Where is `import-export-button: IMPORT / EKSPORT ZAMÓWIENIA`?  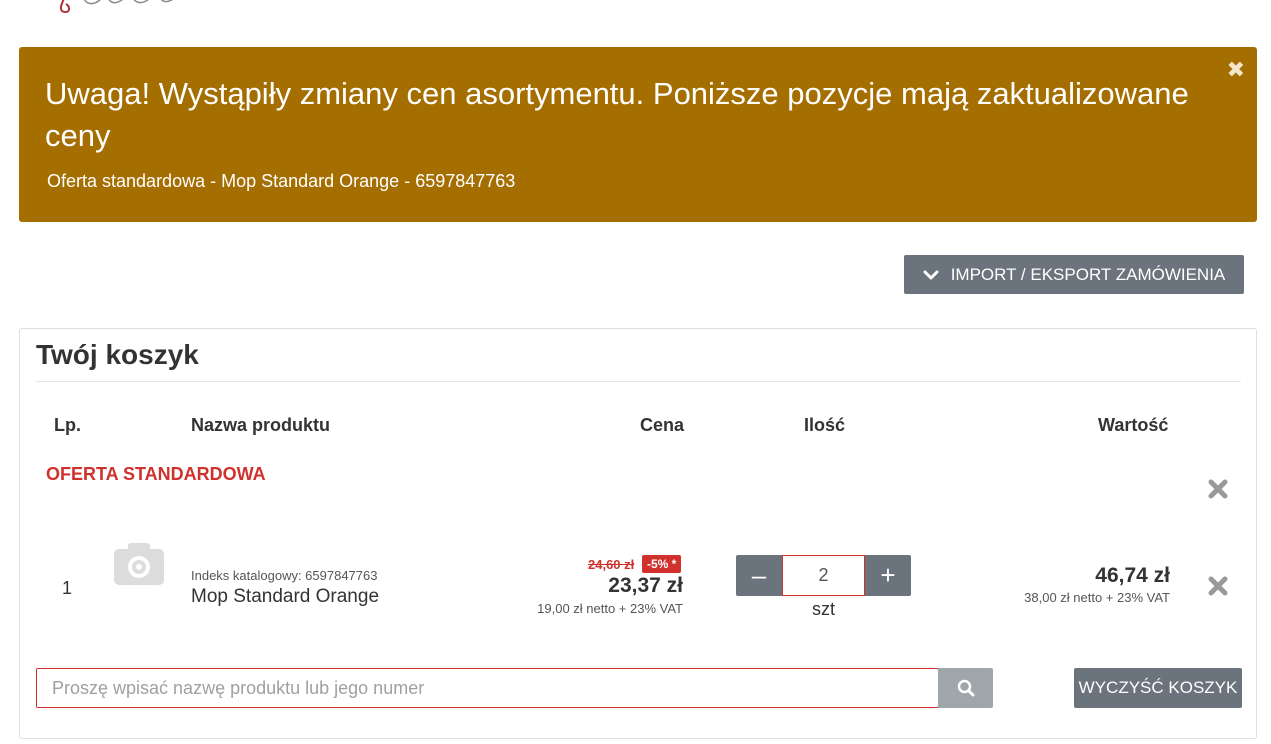
import-export-button: IMPORT / EKSPORT ZAMÓWIENIA is located at coordinates (1074, 274).